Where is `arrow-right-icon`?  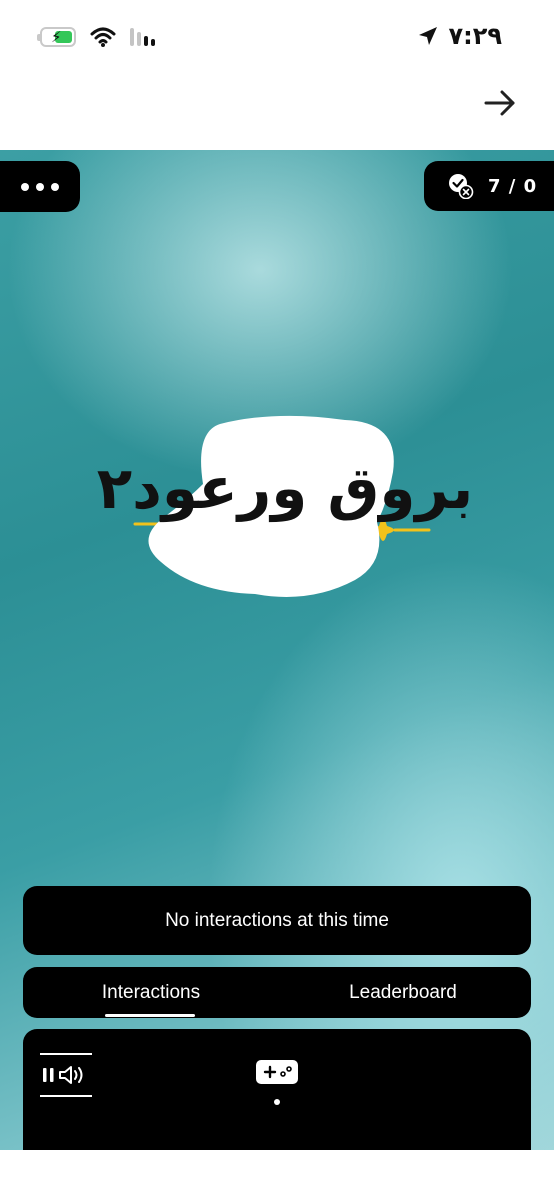 arrow-right-icon is located at coordinates (500, 103).